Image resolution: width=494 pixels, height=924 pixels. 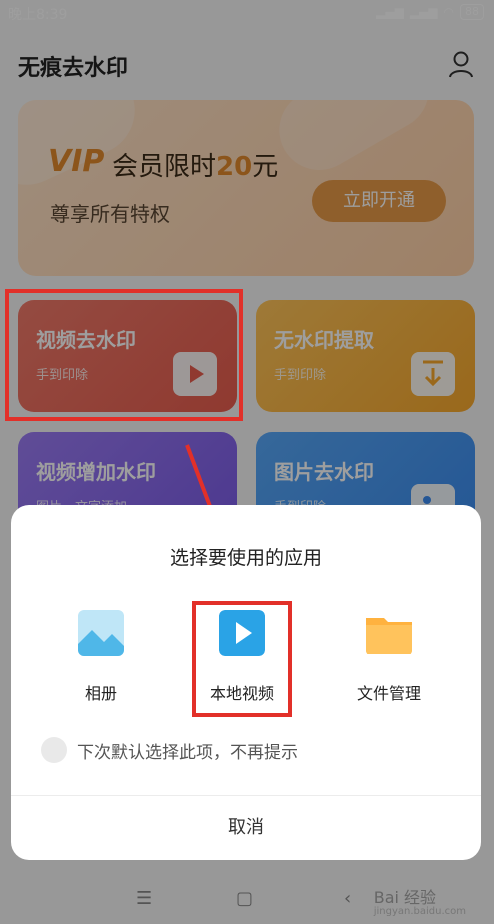 What do you see at coordinates (101, 657) in the screenshot?
I see `option-gallery: 相册` at bounding box center [101, 657].